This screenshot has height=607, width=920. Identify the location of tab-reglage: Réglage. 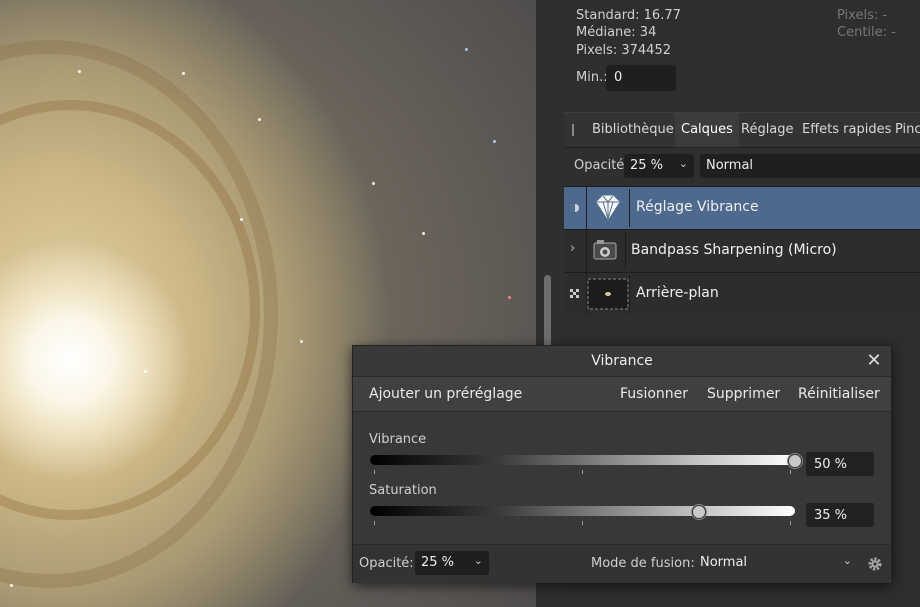
(767, 130).